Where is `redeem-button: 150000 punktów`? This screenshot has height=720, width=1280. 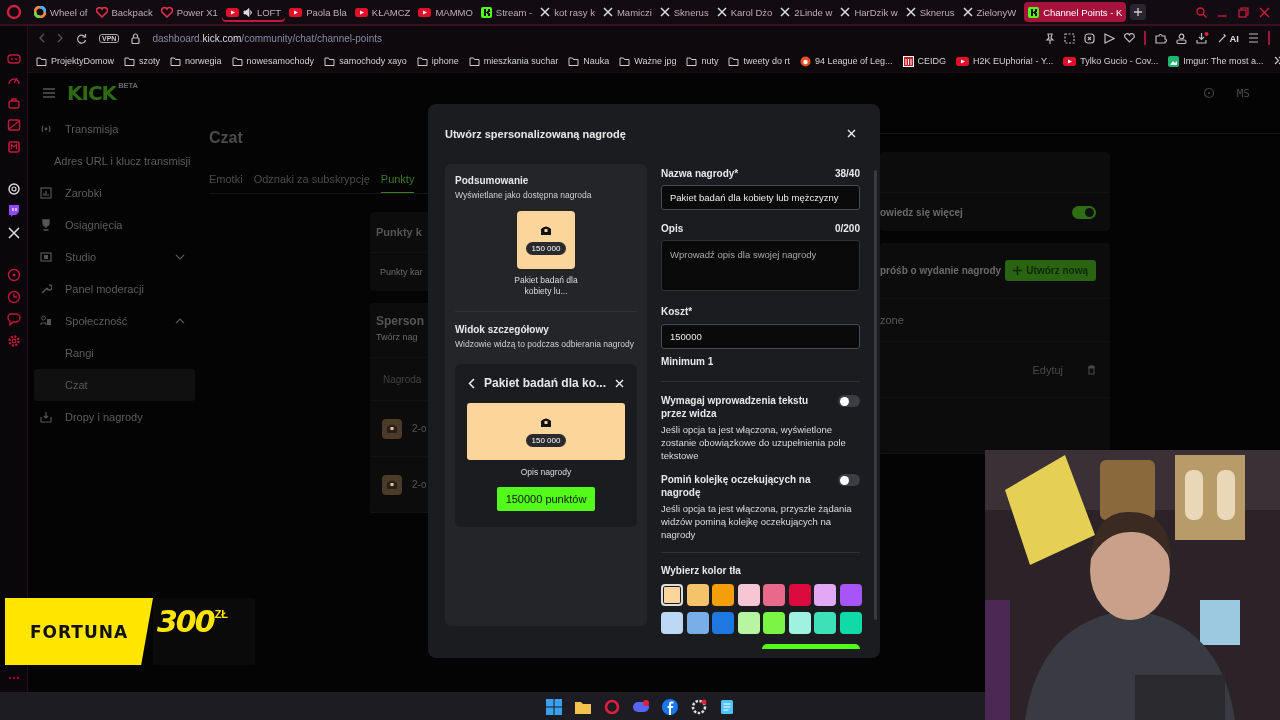 redeem-button: 150000 punktów is located at coordinates (546, 499).